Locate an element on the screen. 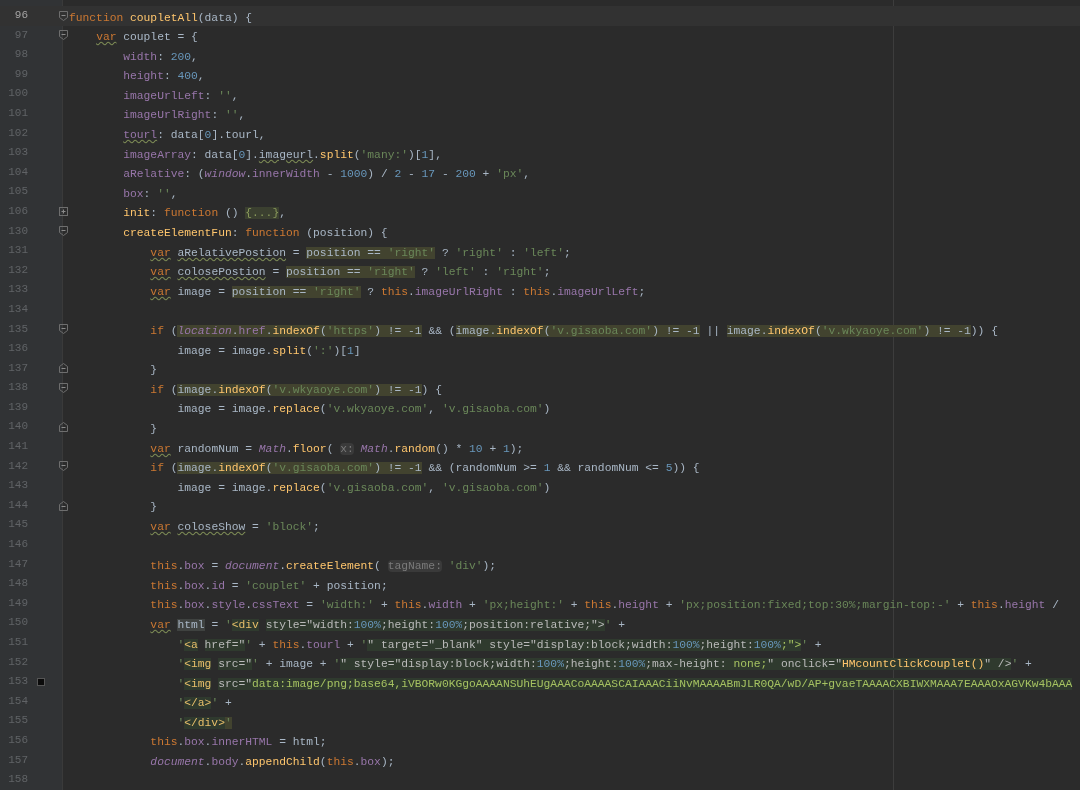 The width and height of the screenshot is (1080, 790). code-line: imageUrlRight: '', is located at coordinates (184, 115).